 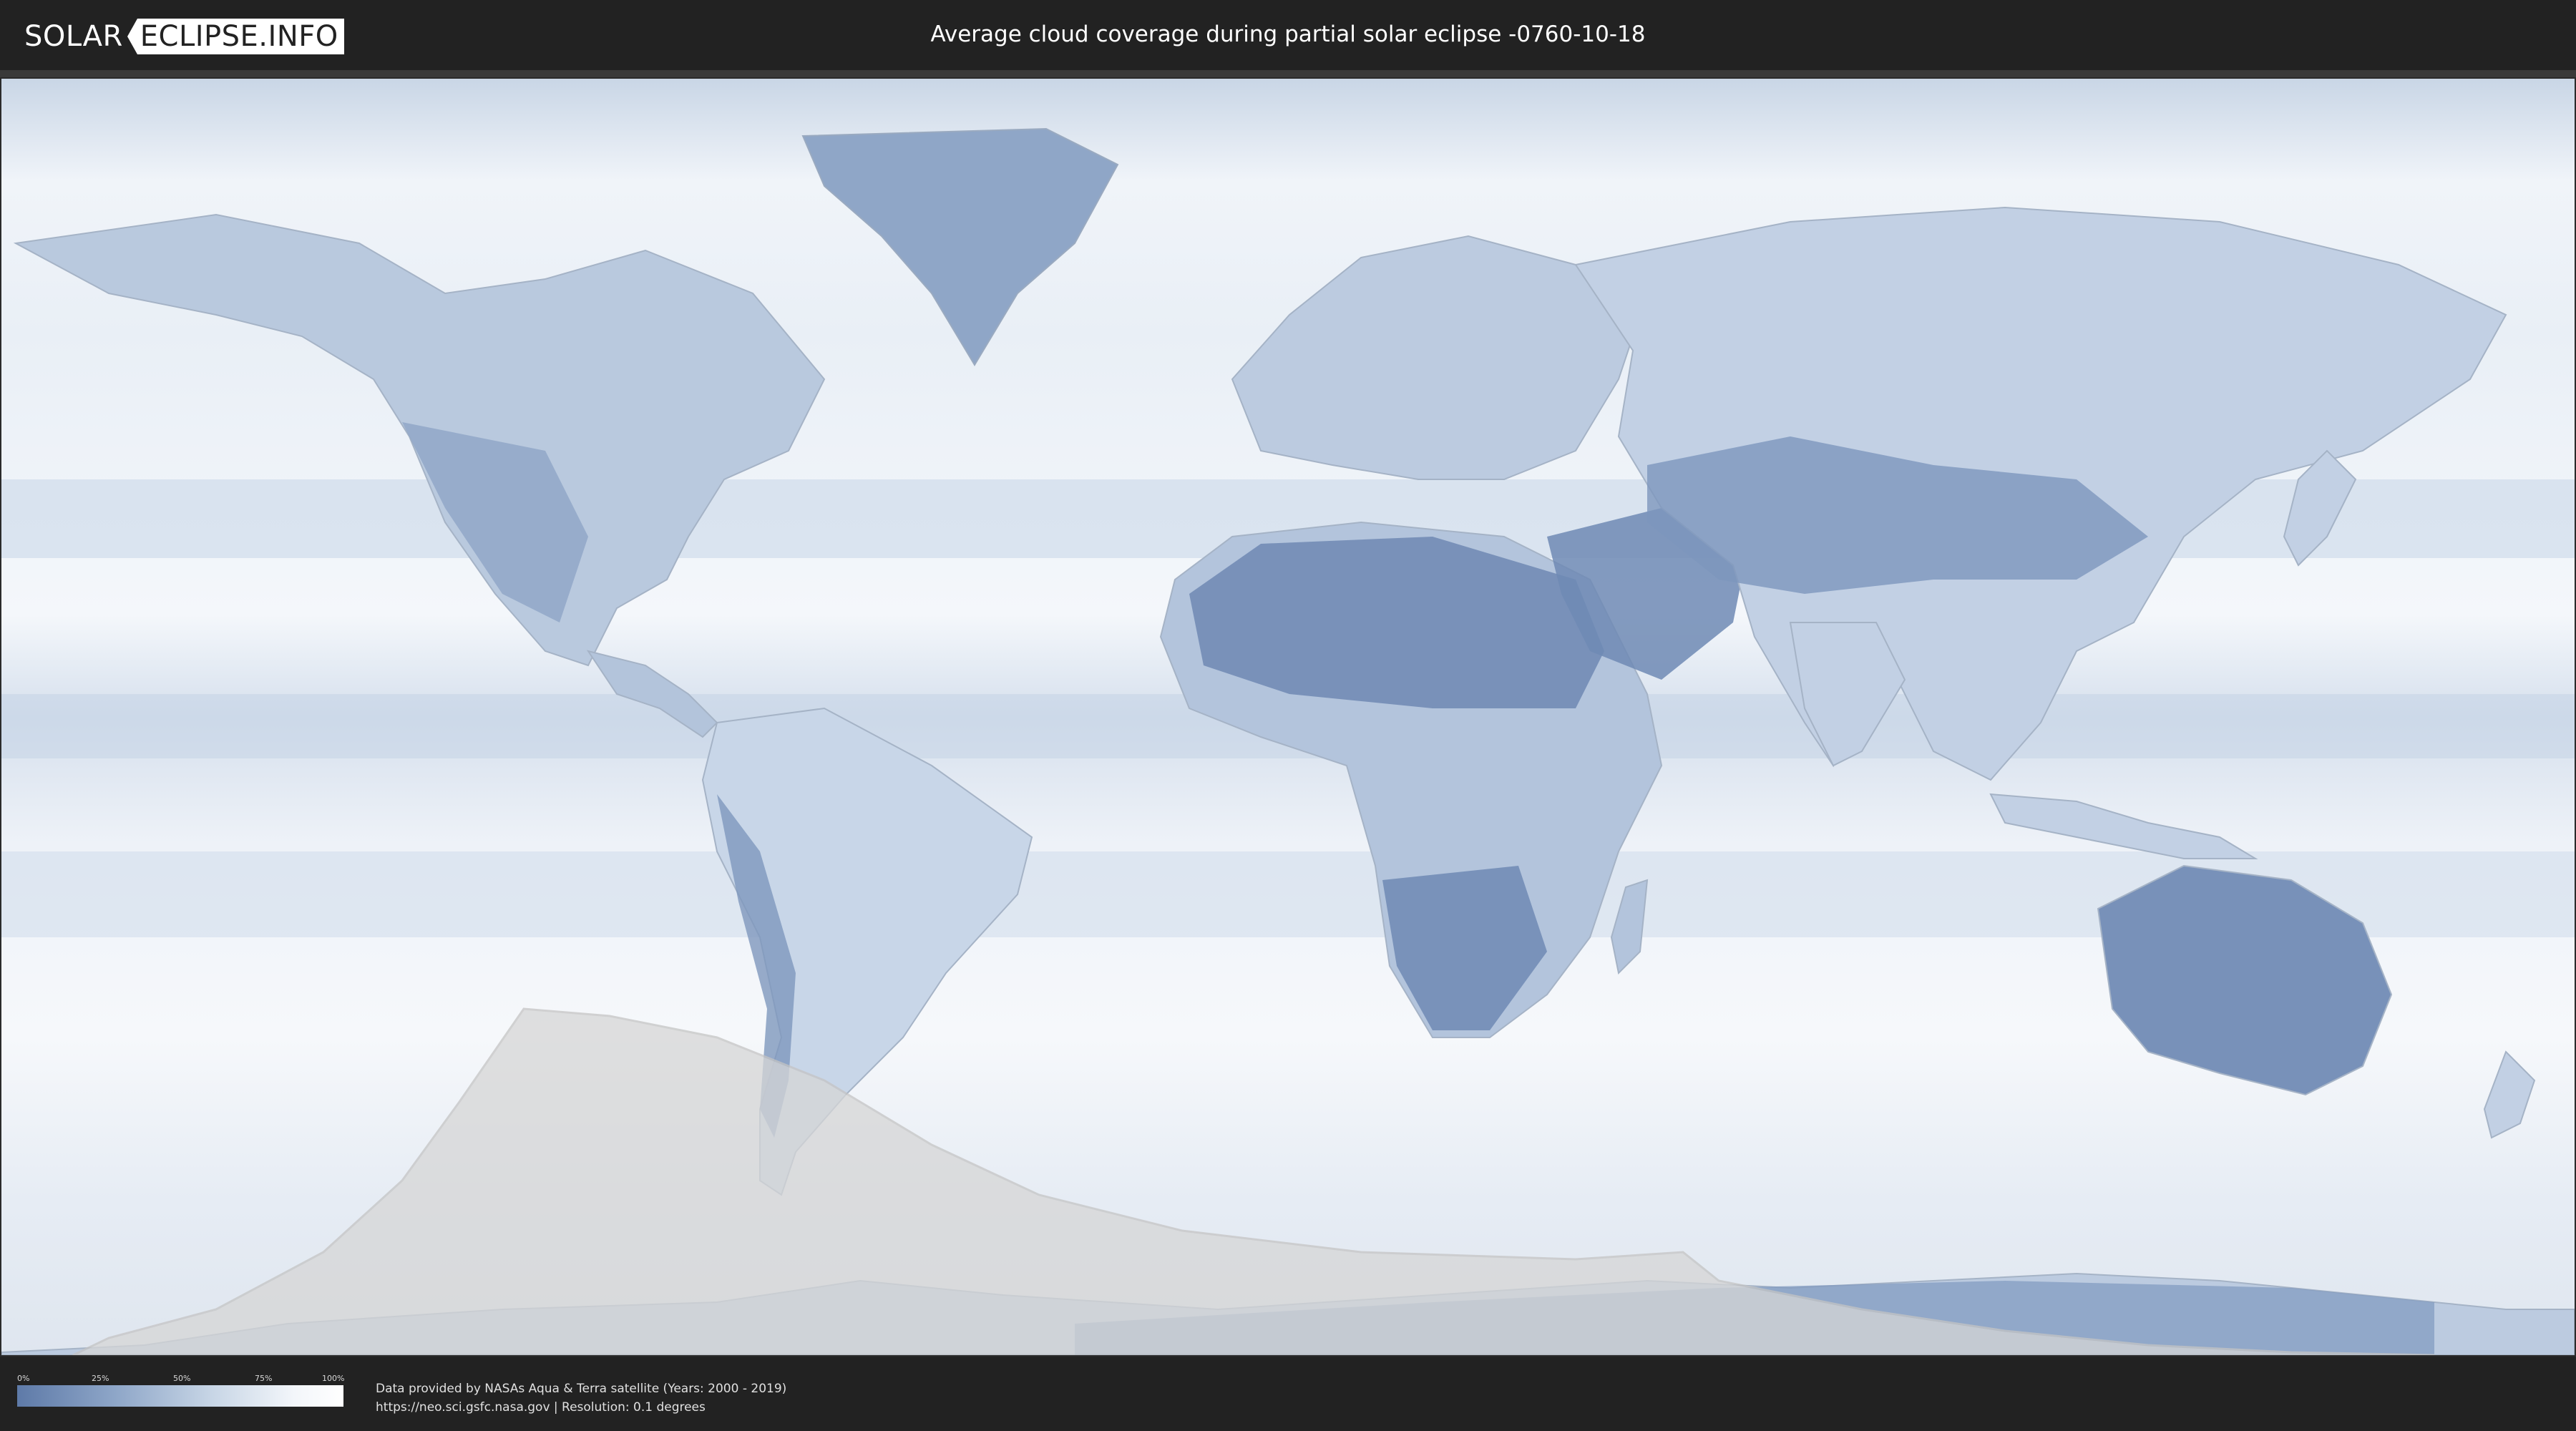 What do you see at coordinates (180, 1396) in the screenshot?
I see `legend-color-bar` at bounding box center [180, 1396].